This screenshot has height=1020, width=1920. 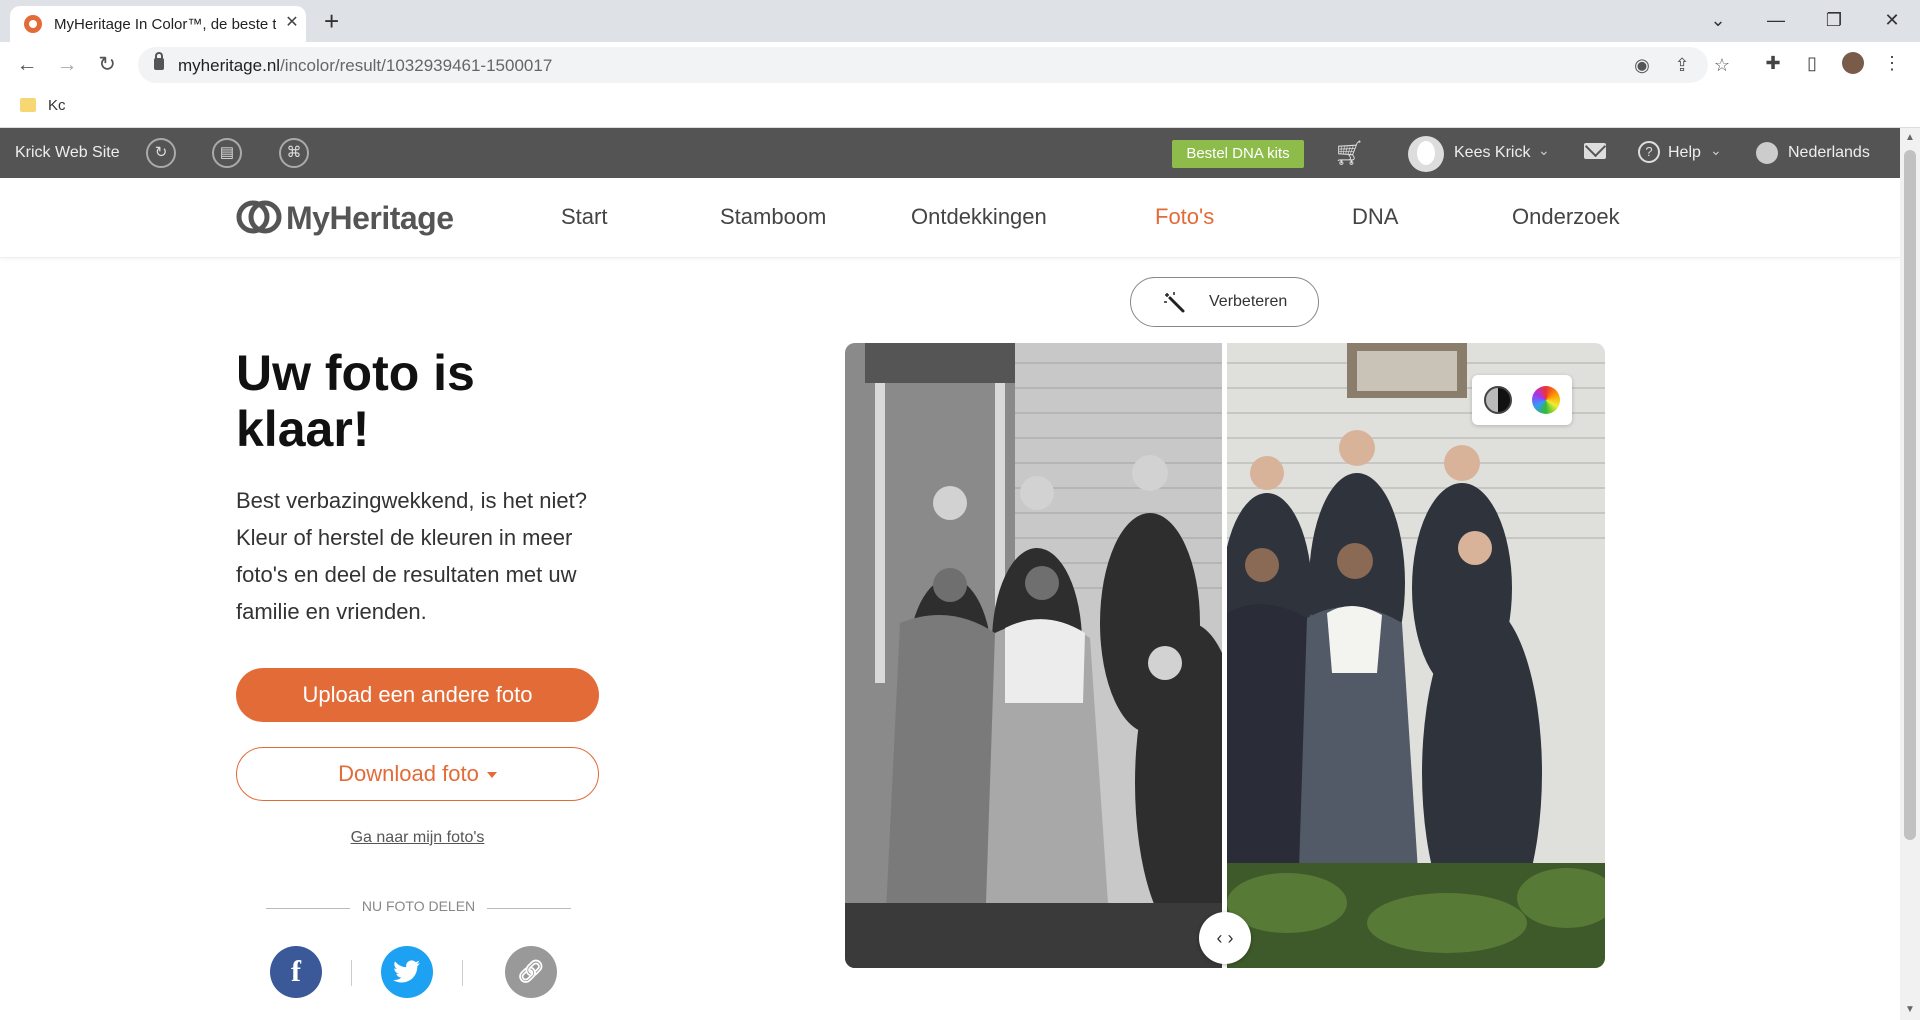 What do you see at coordinates (417, 838) in the screenshot?
I see `go-to-my-photos-link: Ga naar mijn foto's` at bounding box center [417, 838].